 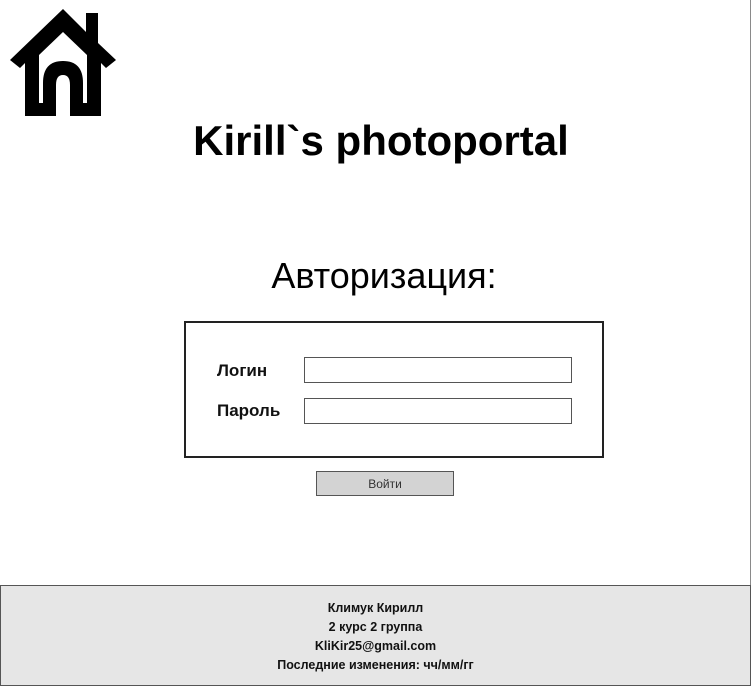 I want to click on site-title: Kirill`s photoportal, so click(x=381, y=140).